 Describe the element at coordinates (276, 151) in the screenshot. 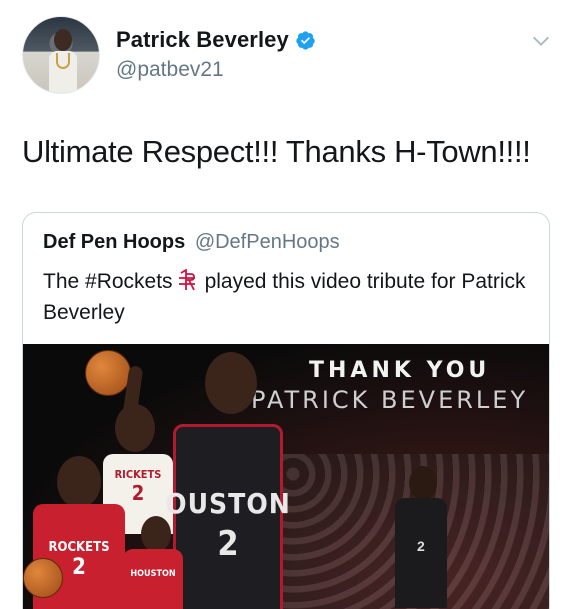

I see `tweet-text: Ultimate Respect!!! Thanks H-Town!!!!` at that location.